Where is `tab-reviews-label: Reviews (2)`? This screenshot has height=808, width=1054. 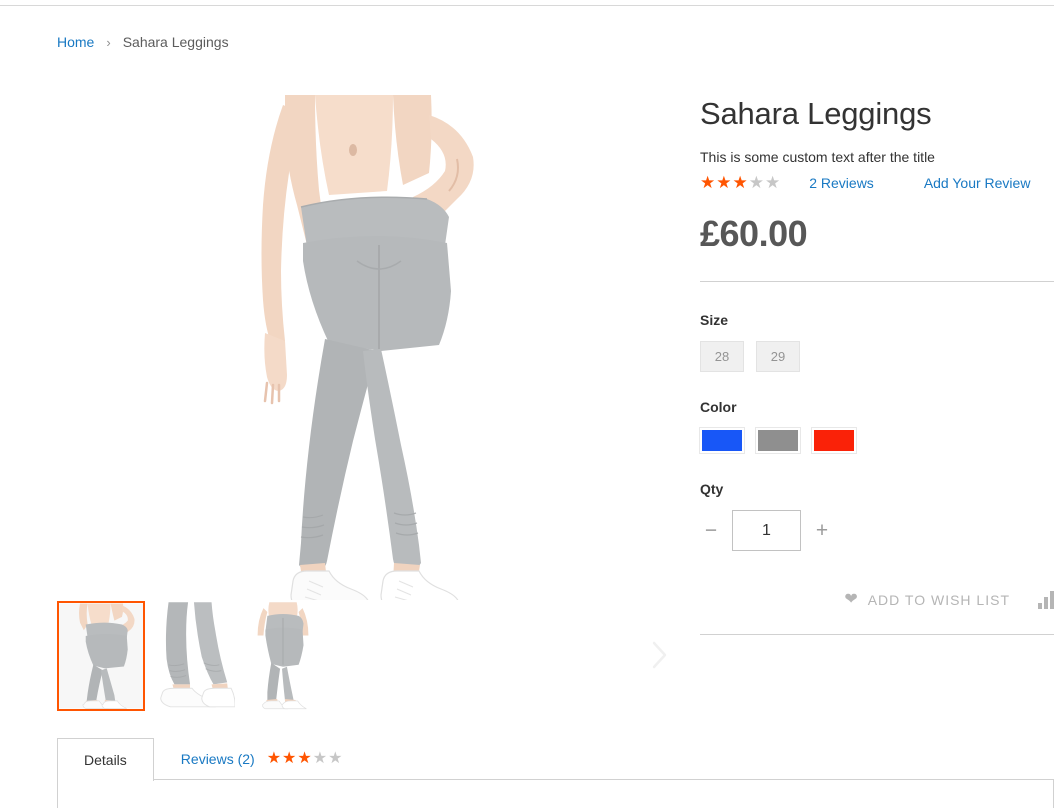
tab-reviews-label: Reviews (2) is located at coordinates (217, 759).